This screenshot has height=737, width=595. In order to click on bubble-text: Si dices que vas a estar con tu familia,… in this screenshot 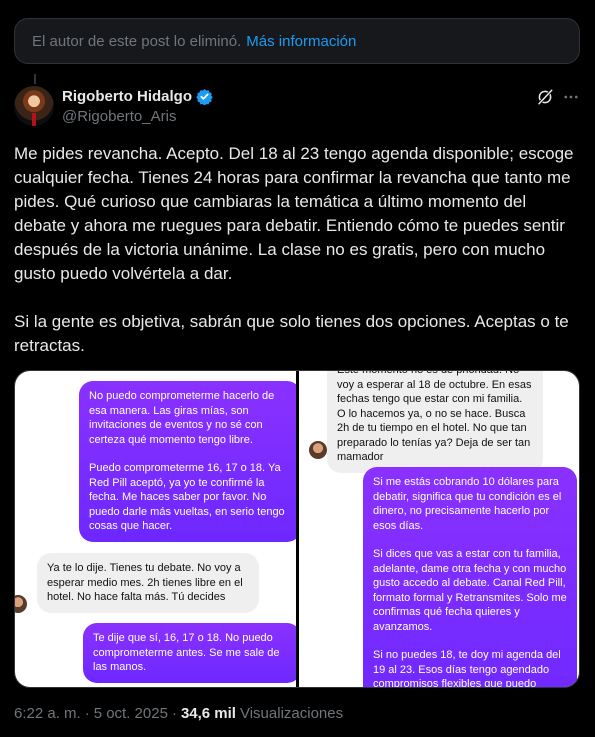, I will do `click(470, 590)`.